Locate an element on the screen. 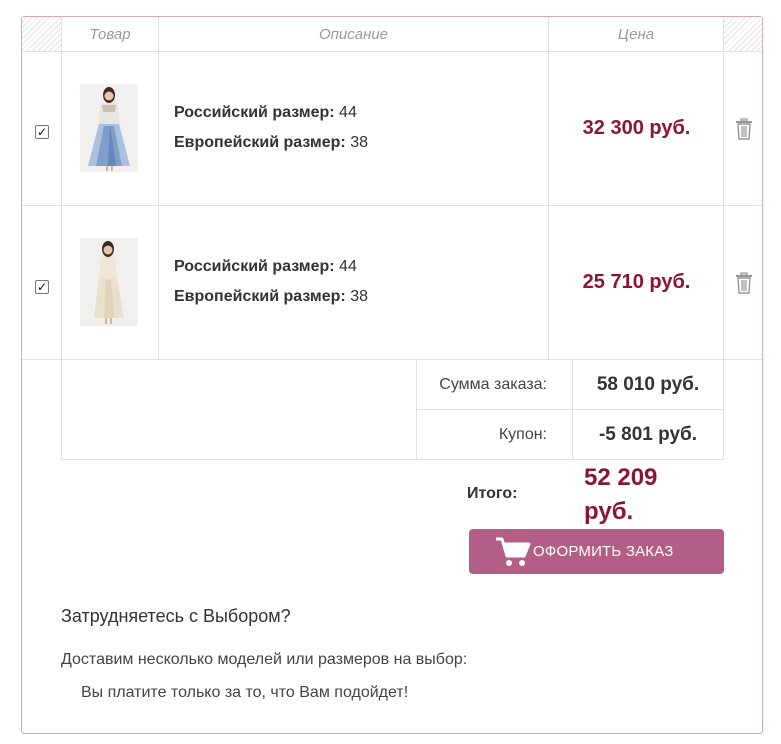 The image size is (781, 744). column-header-description: Описание is located at coordinates (354, 34).